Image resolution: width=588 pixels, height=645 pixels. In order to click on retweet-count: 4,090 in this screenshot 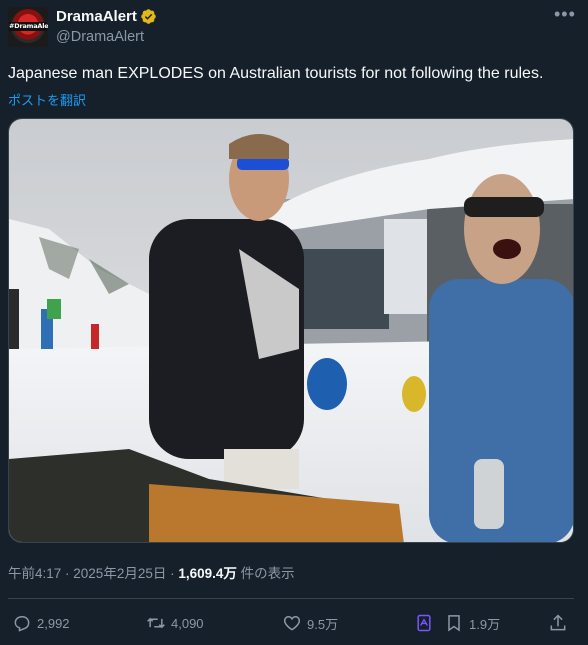, I will do `click(187, 623)`.